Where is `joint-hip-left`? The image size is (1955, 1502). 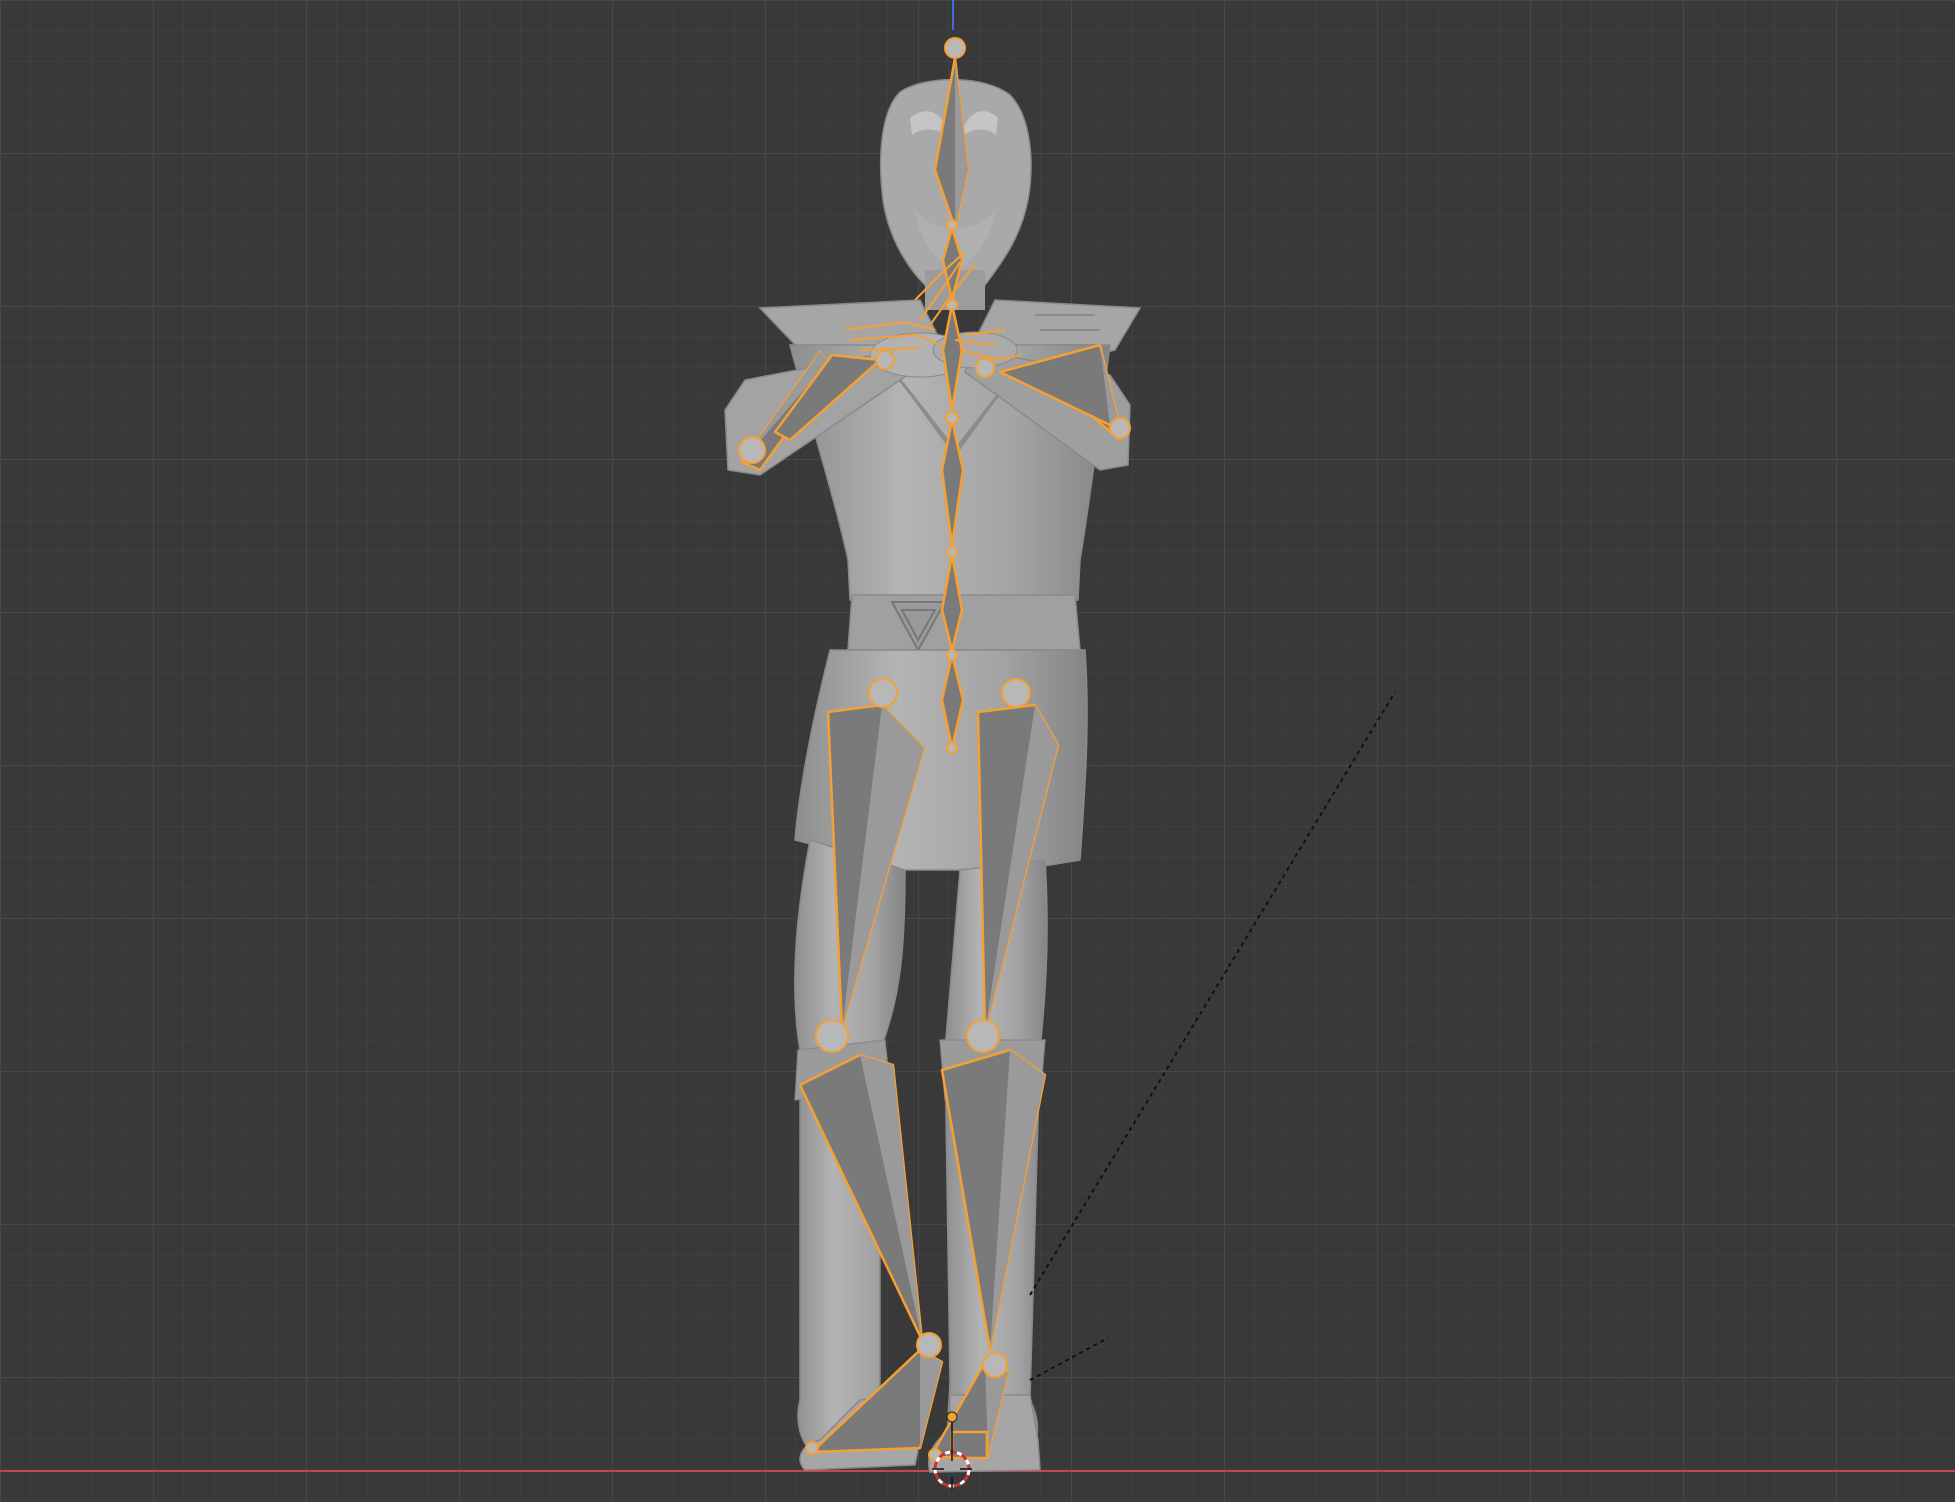
joint-hip-left is located at coordinates (883, 693).